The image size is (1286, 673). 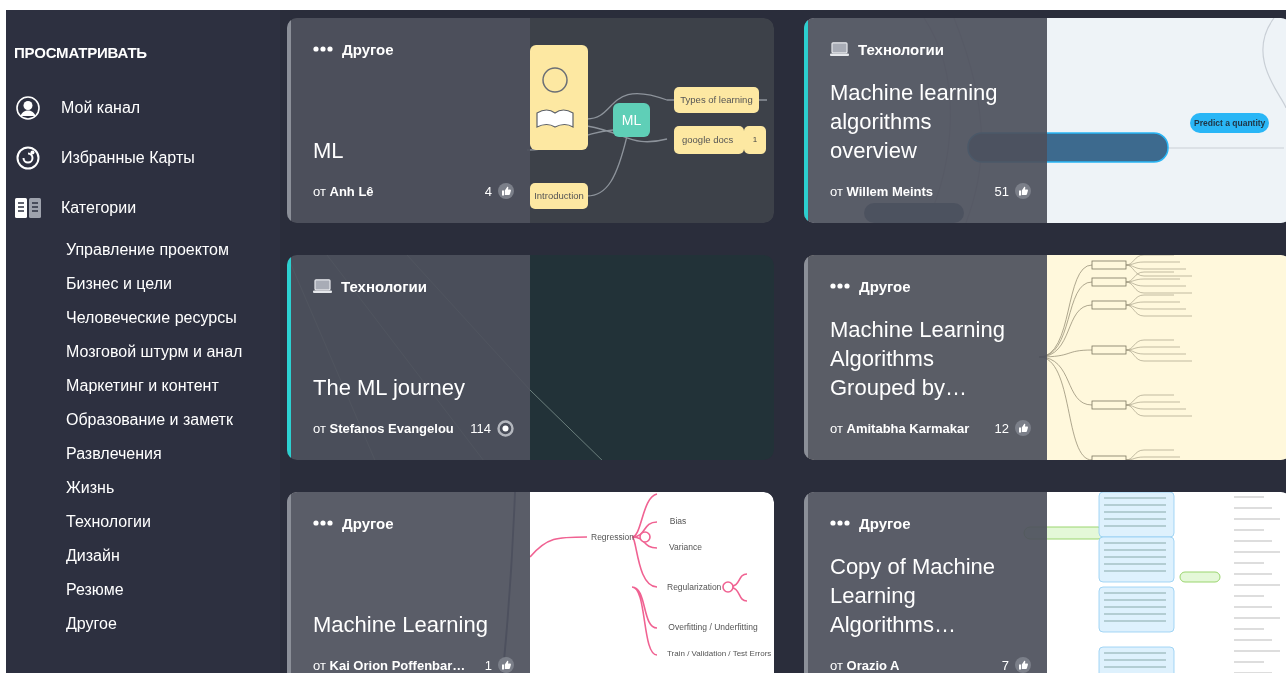 What do you see at coordinates (384, 428) in the screenshot?
I see `author-text: от Stefanos Evangelou` at bounding box center [384, 428].